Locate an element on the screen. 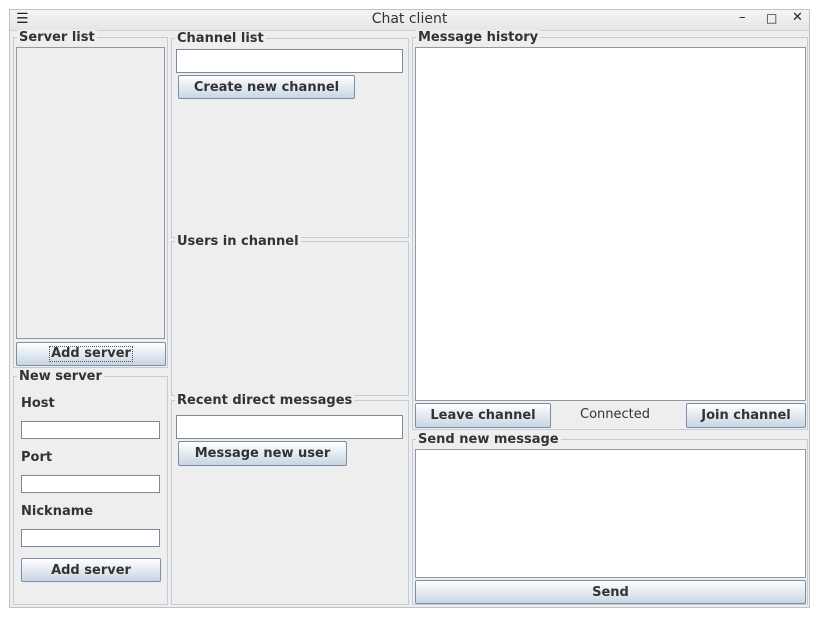 Image resolution: width=820 pixels, height=618 pixels. connection-status: Connected is located at coordinates (615, 414).